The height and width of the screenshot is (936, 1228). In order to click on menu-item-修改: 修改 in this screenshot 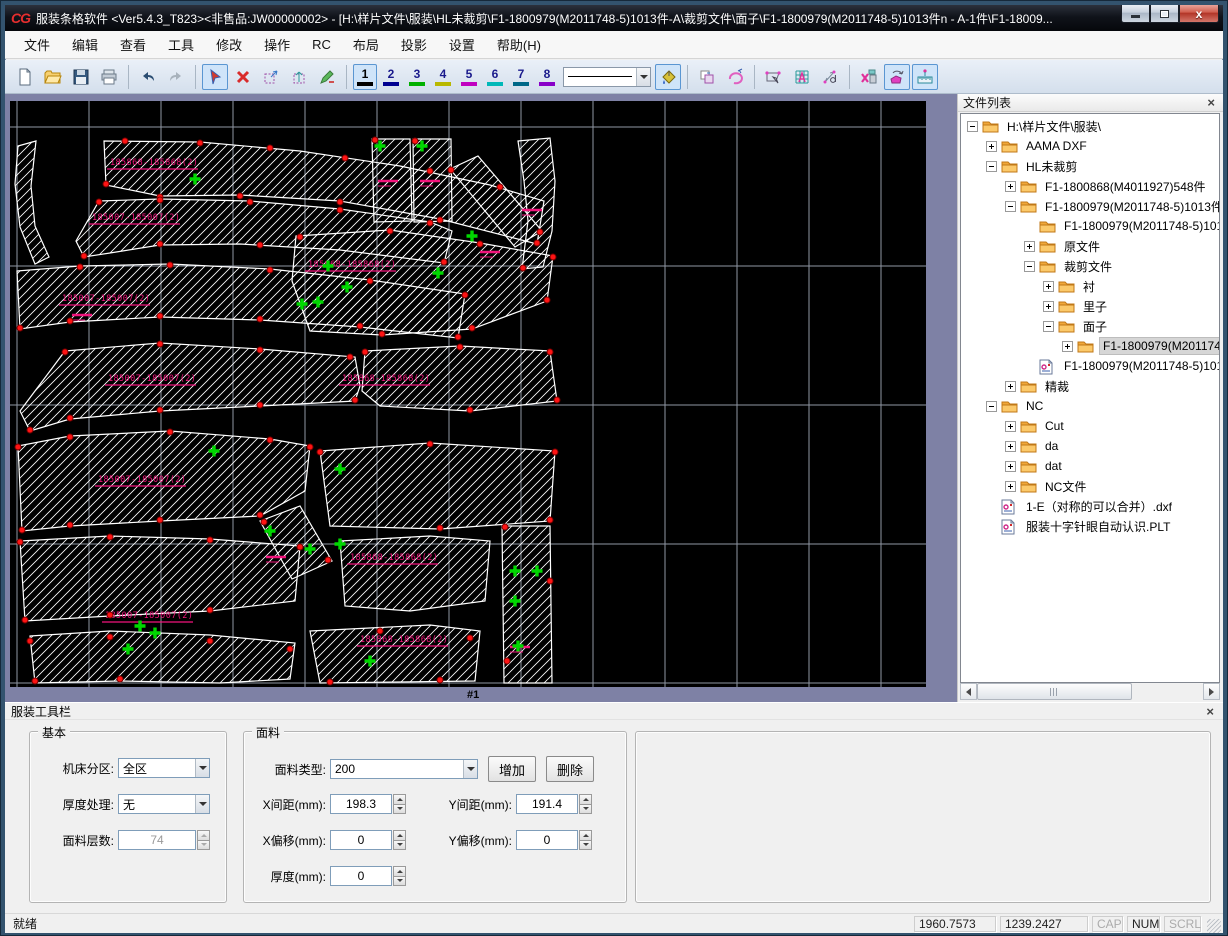, I will do `click(229, 44)`.